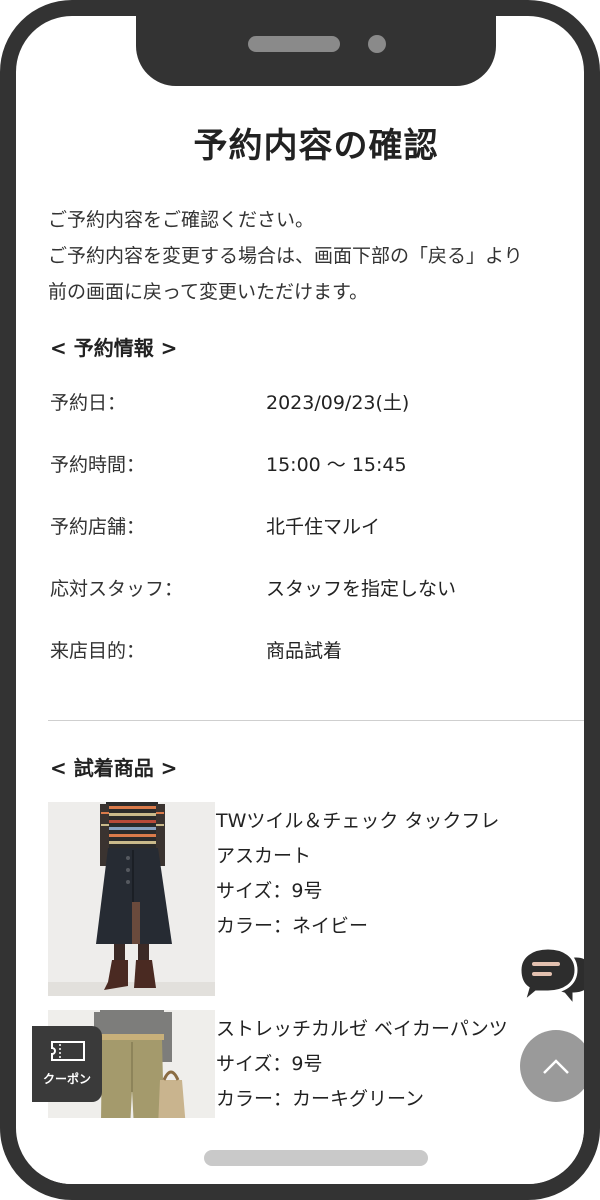 This screenshot has width=600, height=1200. What do you see at coordinates (386, 874) in the screenshot?
I see `product-details: TWツイル＆チェック タックフレ アスカート サイズ：9号 カラー：ネイビー` at bounding box center [386, 874].